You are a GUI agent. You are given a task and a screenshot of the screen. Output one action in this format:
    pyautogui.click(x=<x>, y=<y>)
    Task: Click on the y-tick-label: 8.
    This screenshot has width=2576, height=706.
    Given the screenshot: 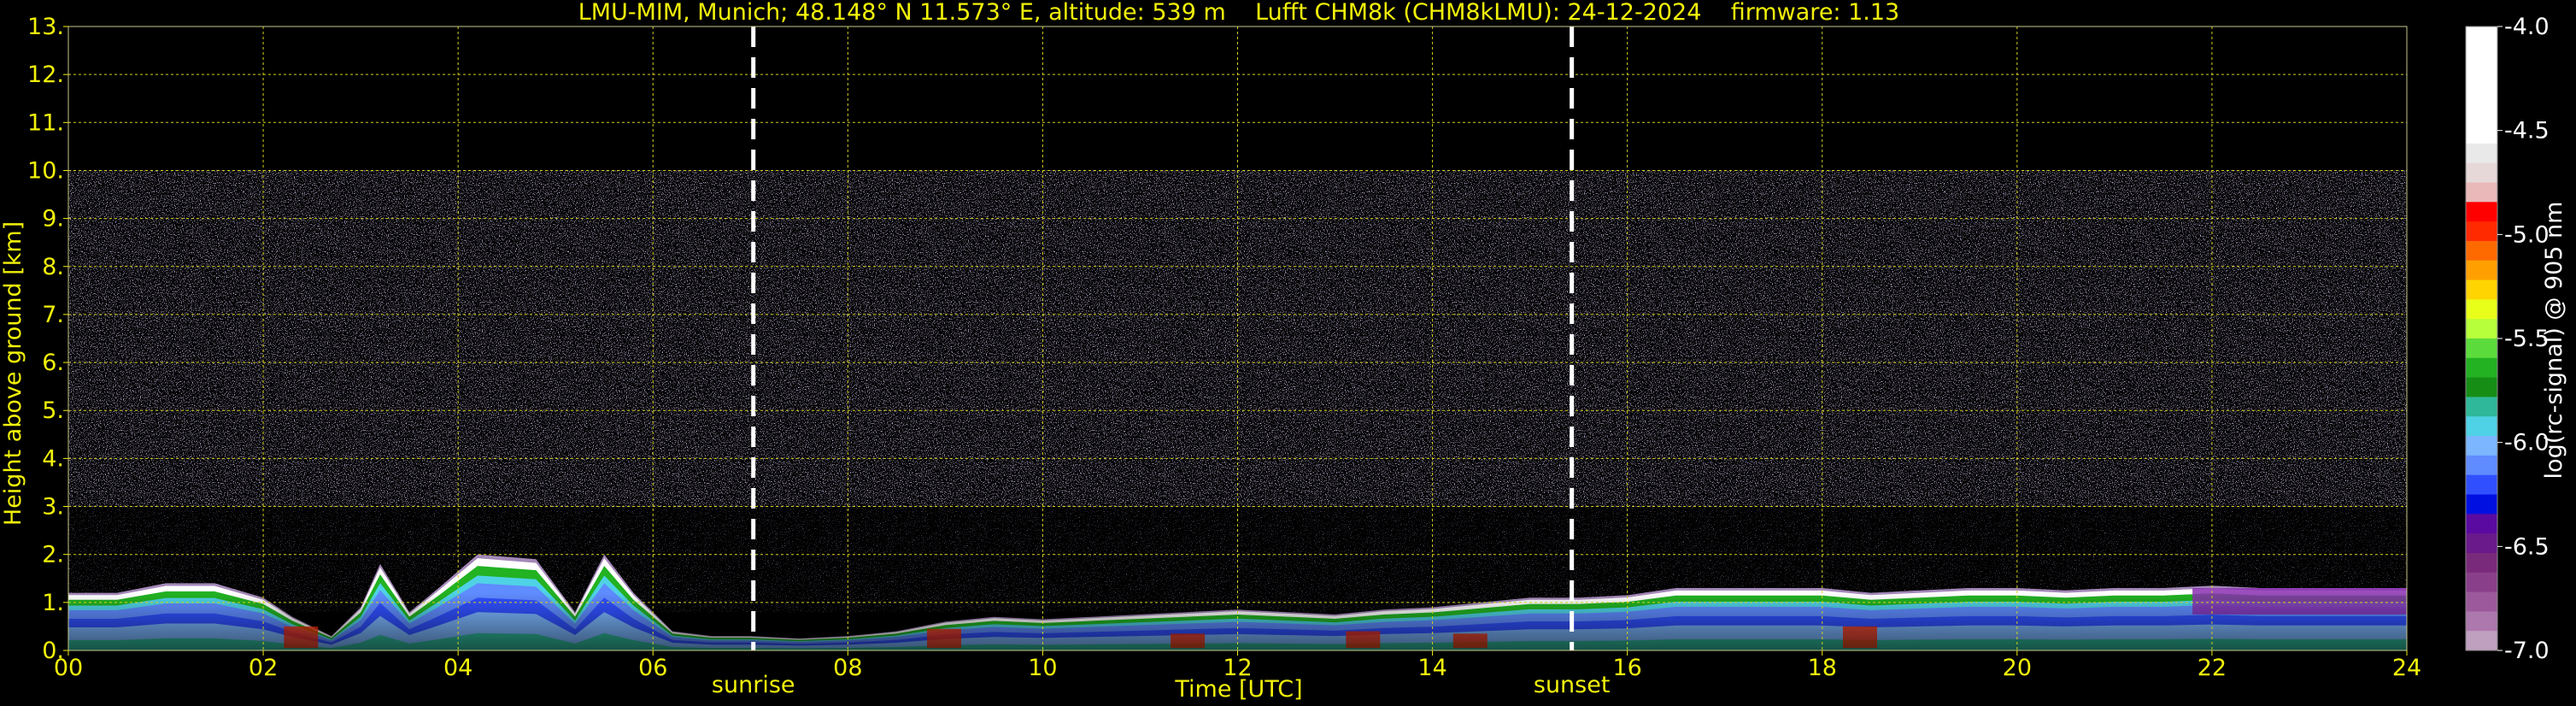 What is the action you would take?
    pyautogui.click(x=53, y=267)
    